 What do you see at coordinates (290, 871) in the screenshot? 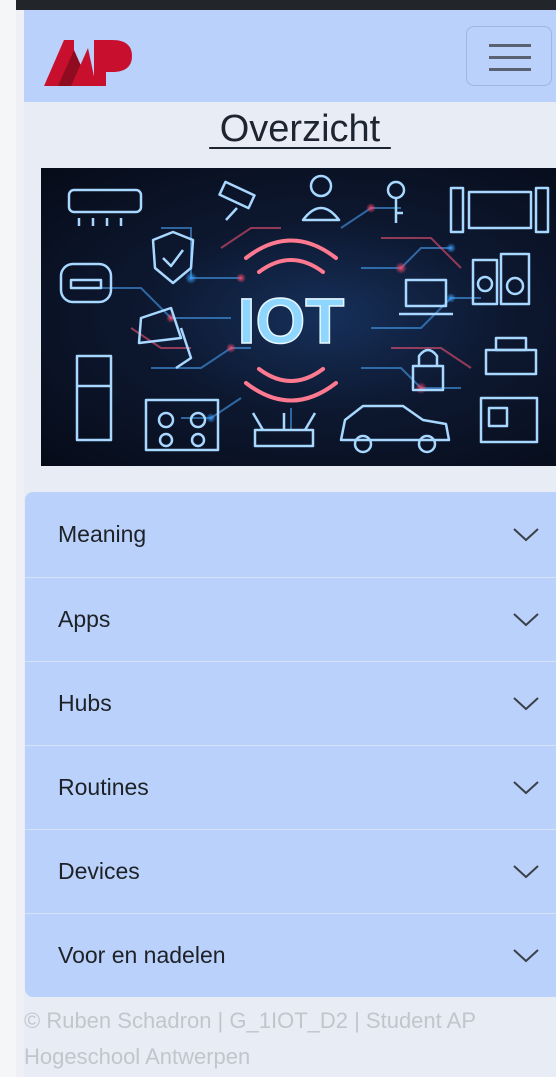
I see `accordion-item-devices: Devices` at bounding box center [290, 871].